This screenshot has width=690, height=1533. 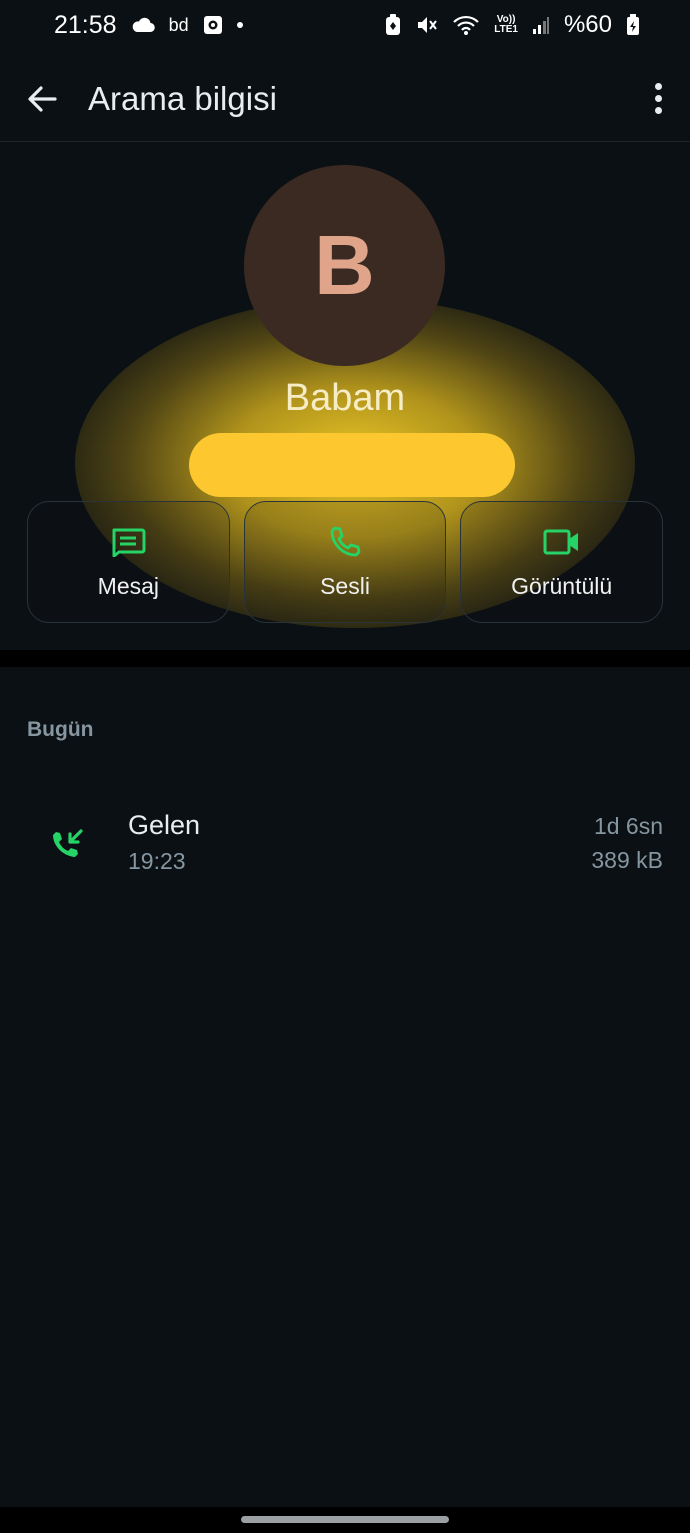 What do you see at coordinates (633, 25) in the screenshot?
I see `battery-icon` at bounding box center [633, 25].